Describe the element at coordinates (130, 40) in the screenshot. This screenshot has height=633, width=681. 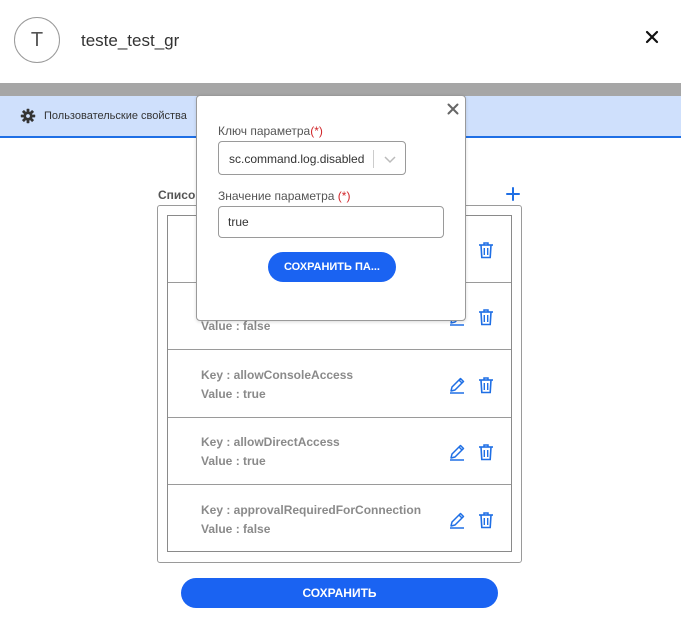
I see `page-title: teste_test_gr` at that location.